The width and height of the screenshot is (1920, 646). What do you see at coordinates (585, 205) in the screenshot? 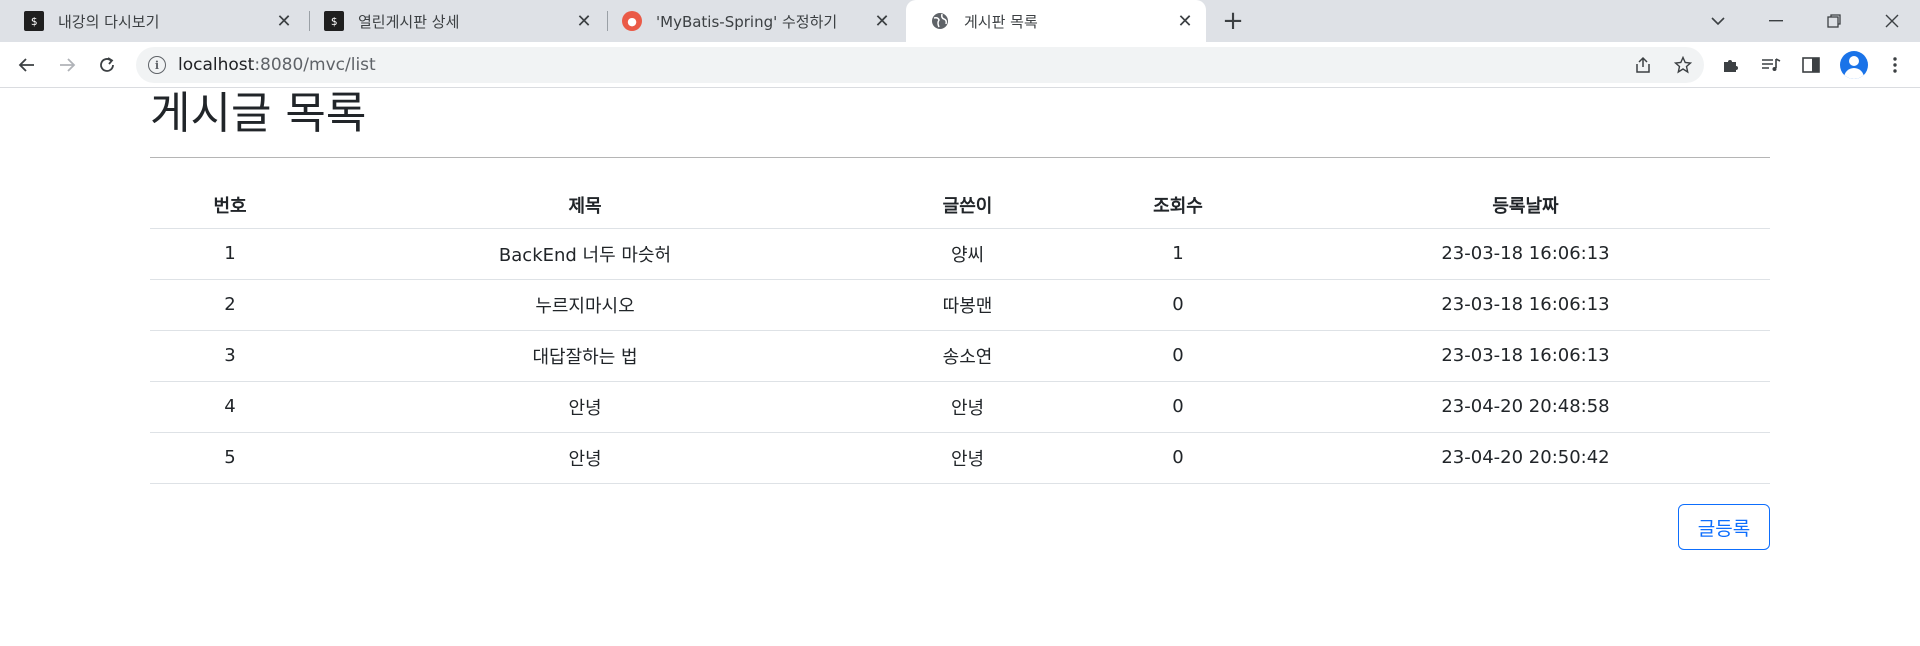
I see `header-title: 제목` at bounding box center [585, 205].